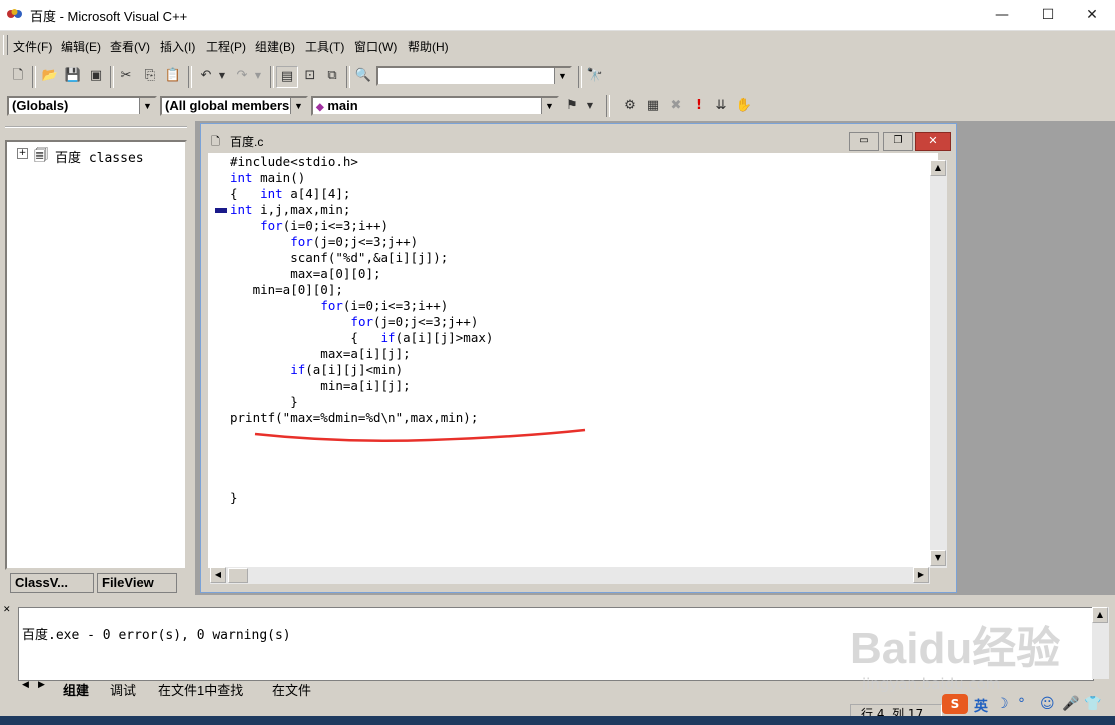 The height and width of the screenshot is (725, 1115). I want to click on microphone-icon: 🎤, so click(1070, 704).